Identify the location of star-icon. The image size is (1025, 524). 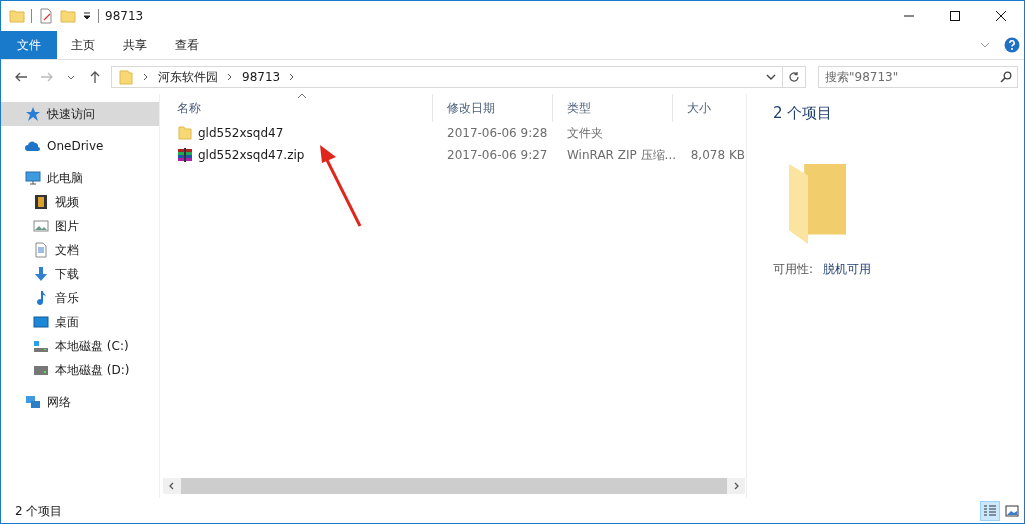
(33, 114).